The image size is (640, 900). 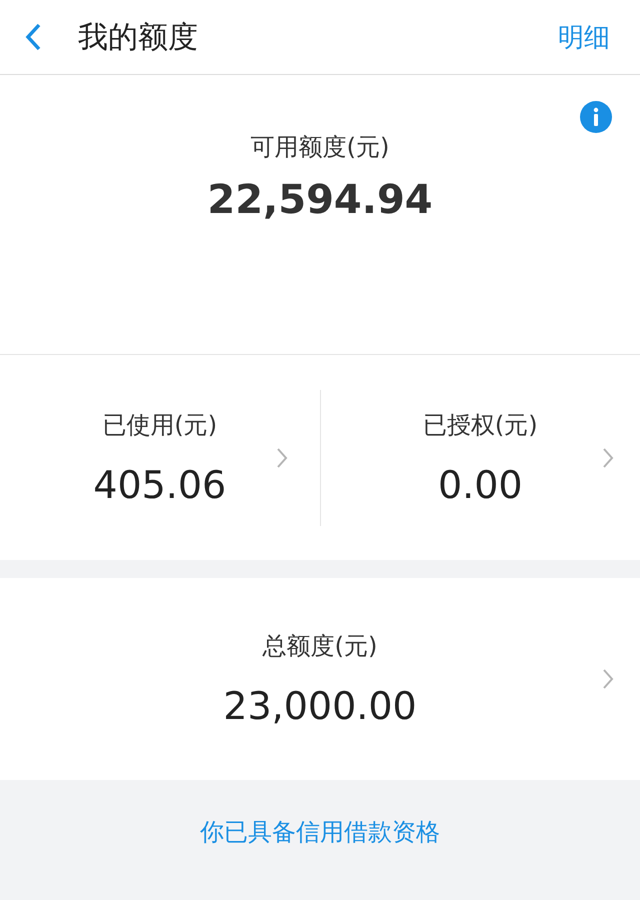 I want to click on back-icon, so click(x=33, y=37).